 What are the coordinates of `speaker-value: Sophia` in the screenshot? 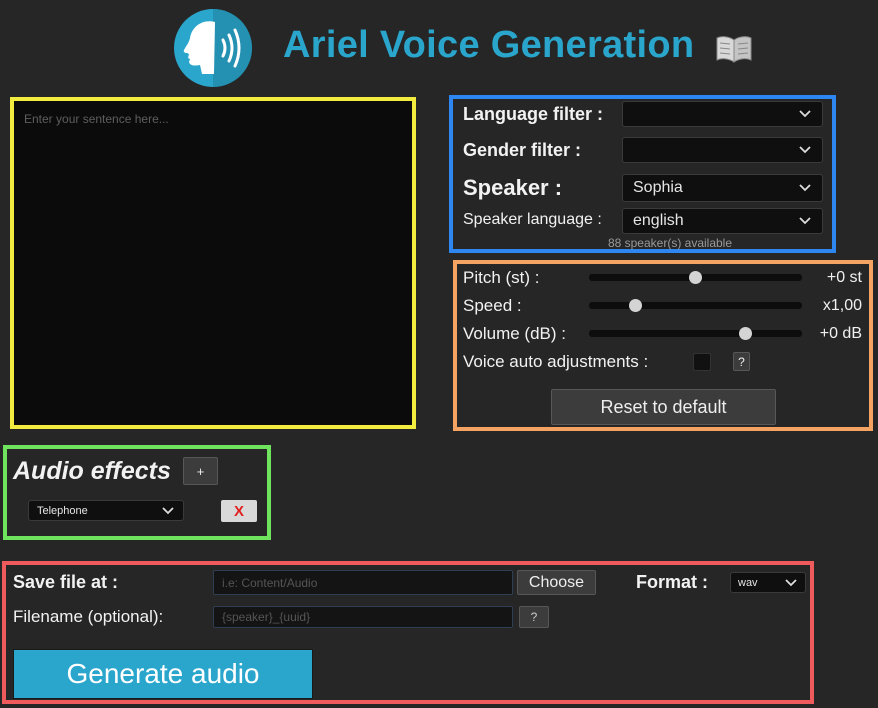 It's located at (658, 187).